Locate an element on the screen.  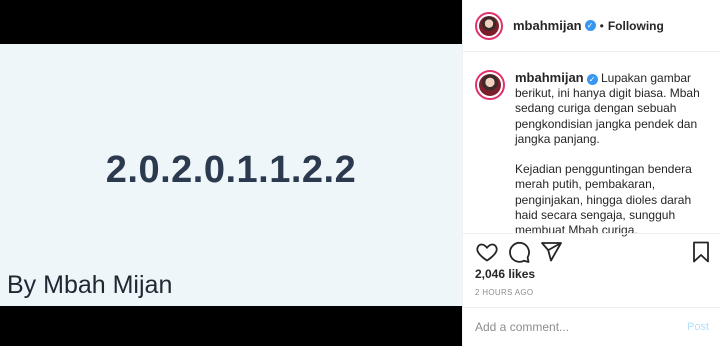
image-code-text: 2.0.2.0.1.1.2.2 is located at coordinates (231, 170).